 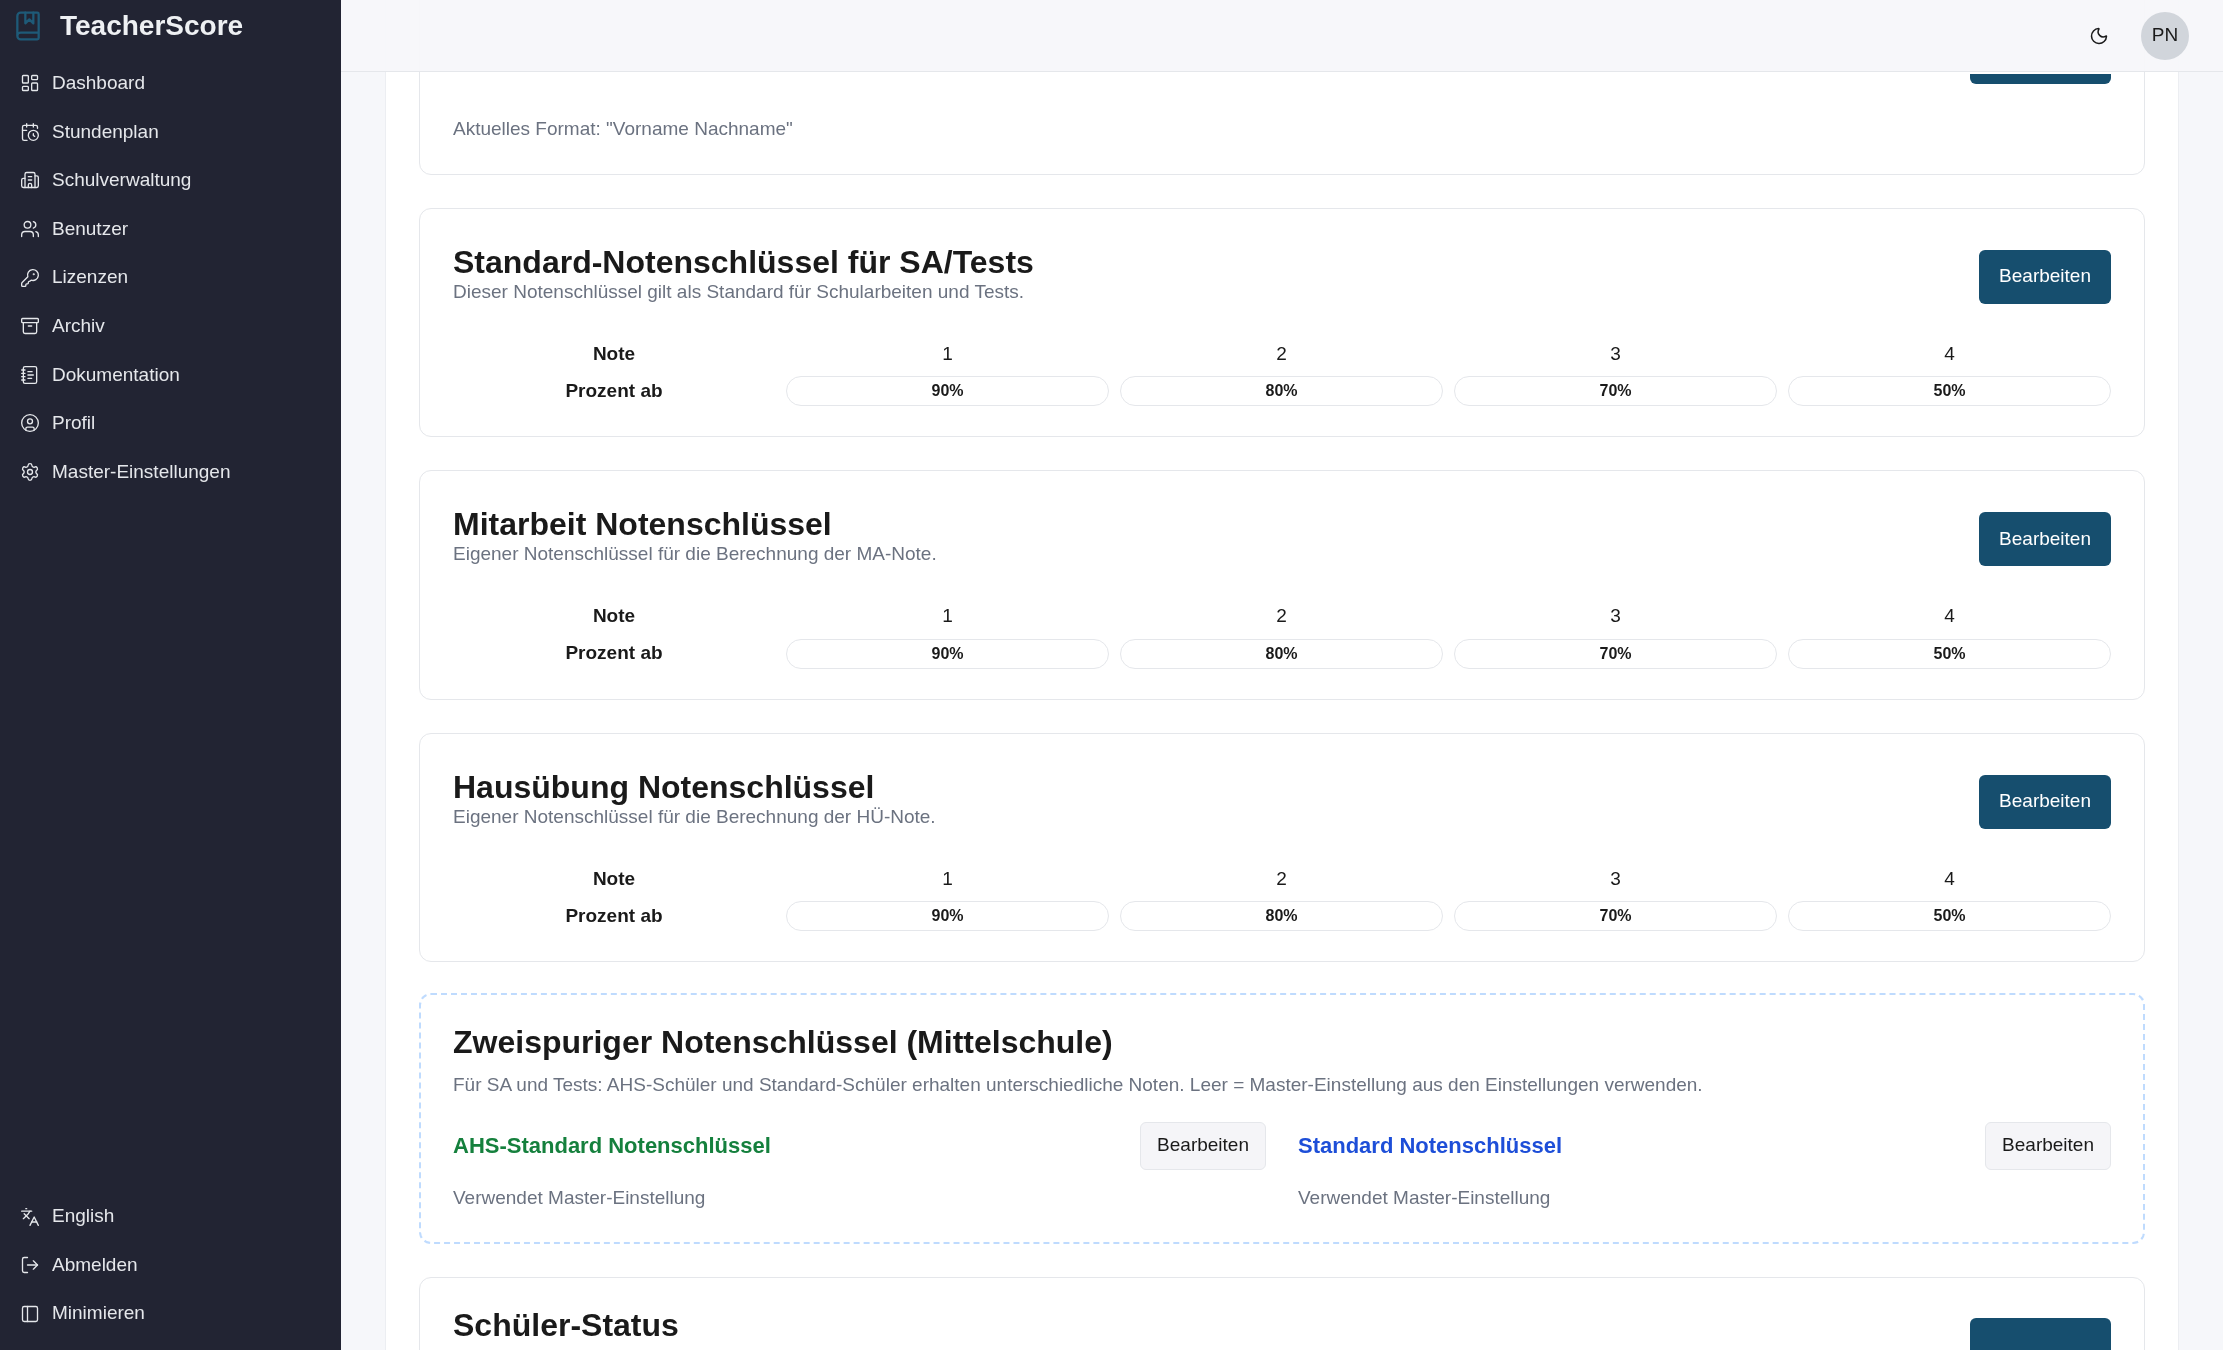 I want to click on logout-icon, so click(x=30, y=1265).